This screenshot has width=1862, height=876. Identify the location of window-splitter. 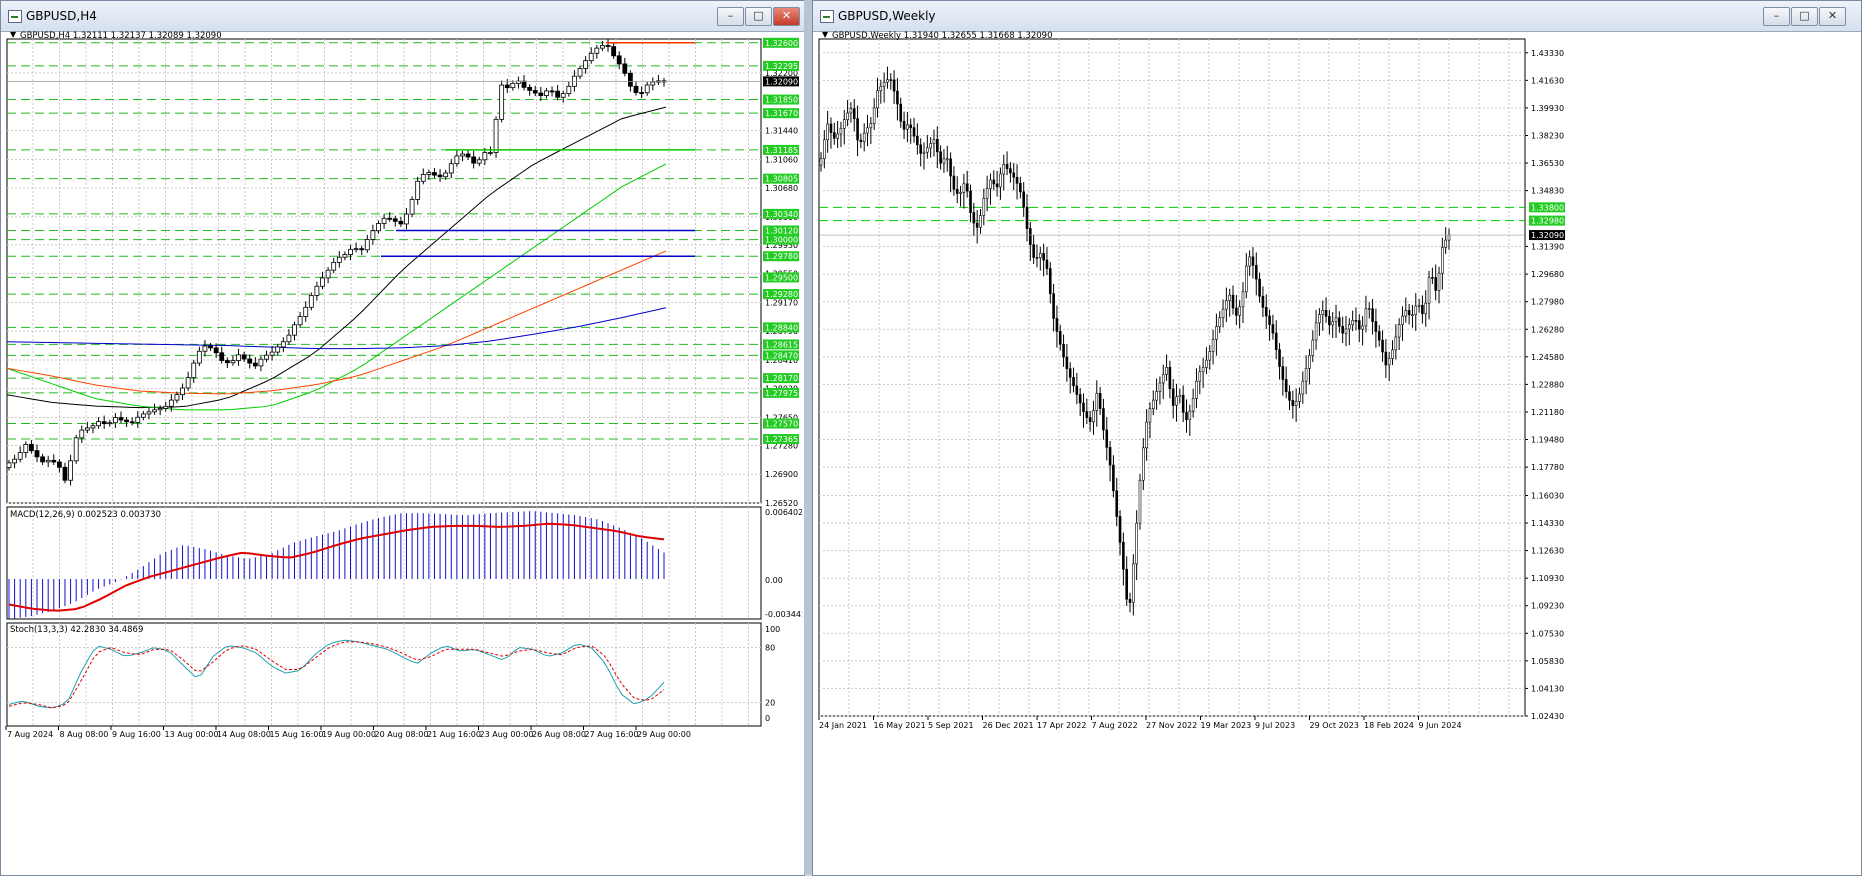
(808, 437).